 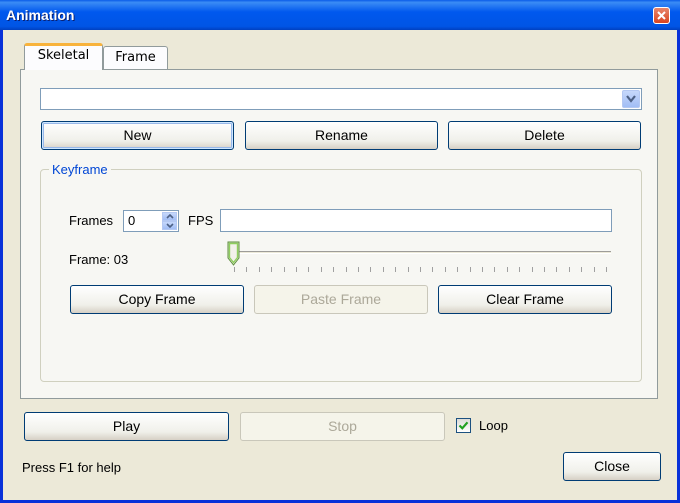 What do you see at coordinates (40, 15) in the screenshot?
I see `window-title: Animation` at bounding box center [40, 15].